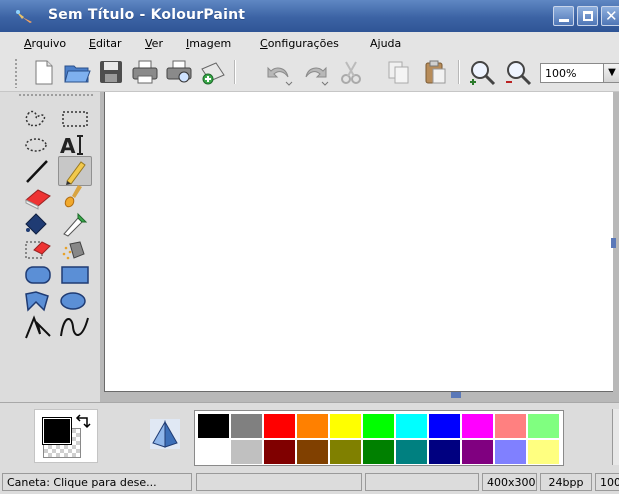  I want to click on send-mail-button, so click(213, 72).